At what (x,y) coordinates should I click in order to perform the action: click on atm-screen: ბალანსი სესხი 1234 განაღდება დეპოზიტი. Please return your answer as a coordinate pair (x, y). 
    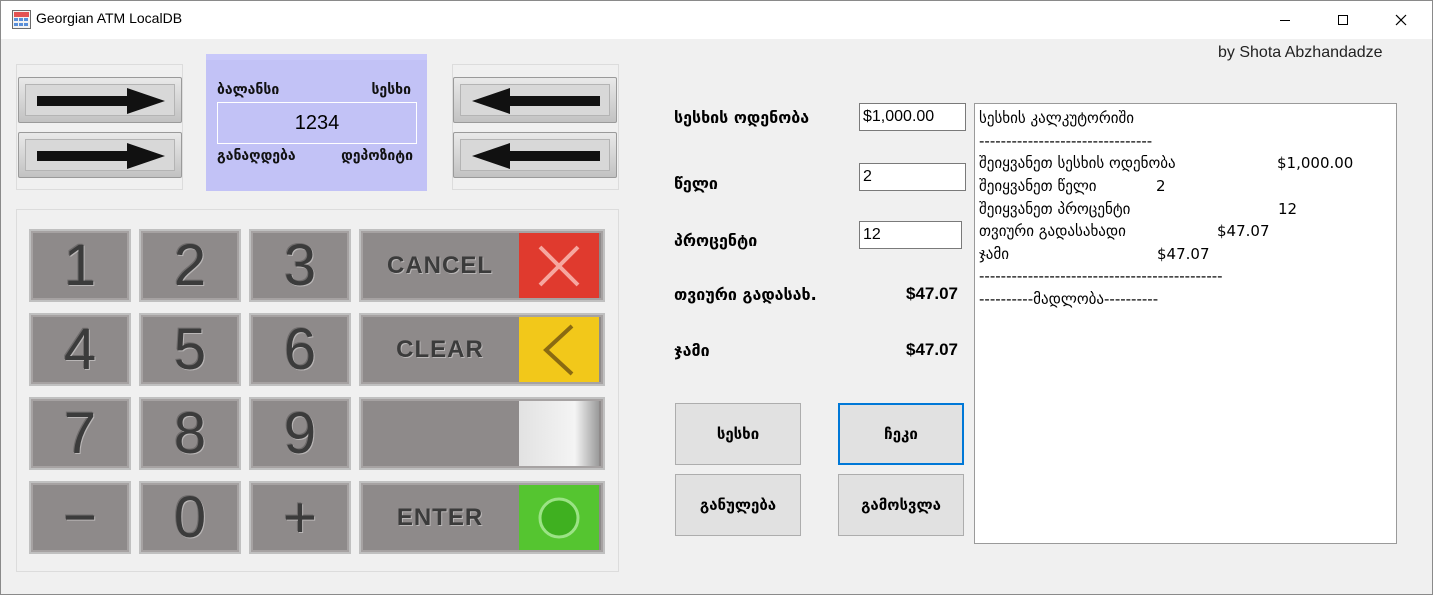
    Looking at the image, I should click on (316, 122).